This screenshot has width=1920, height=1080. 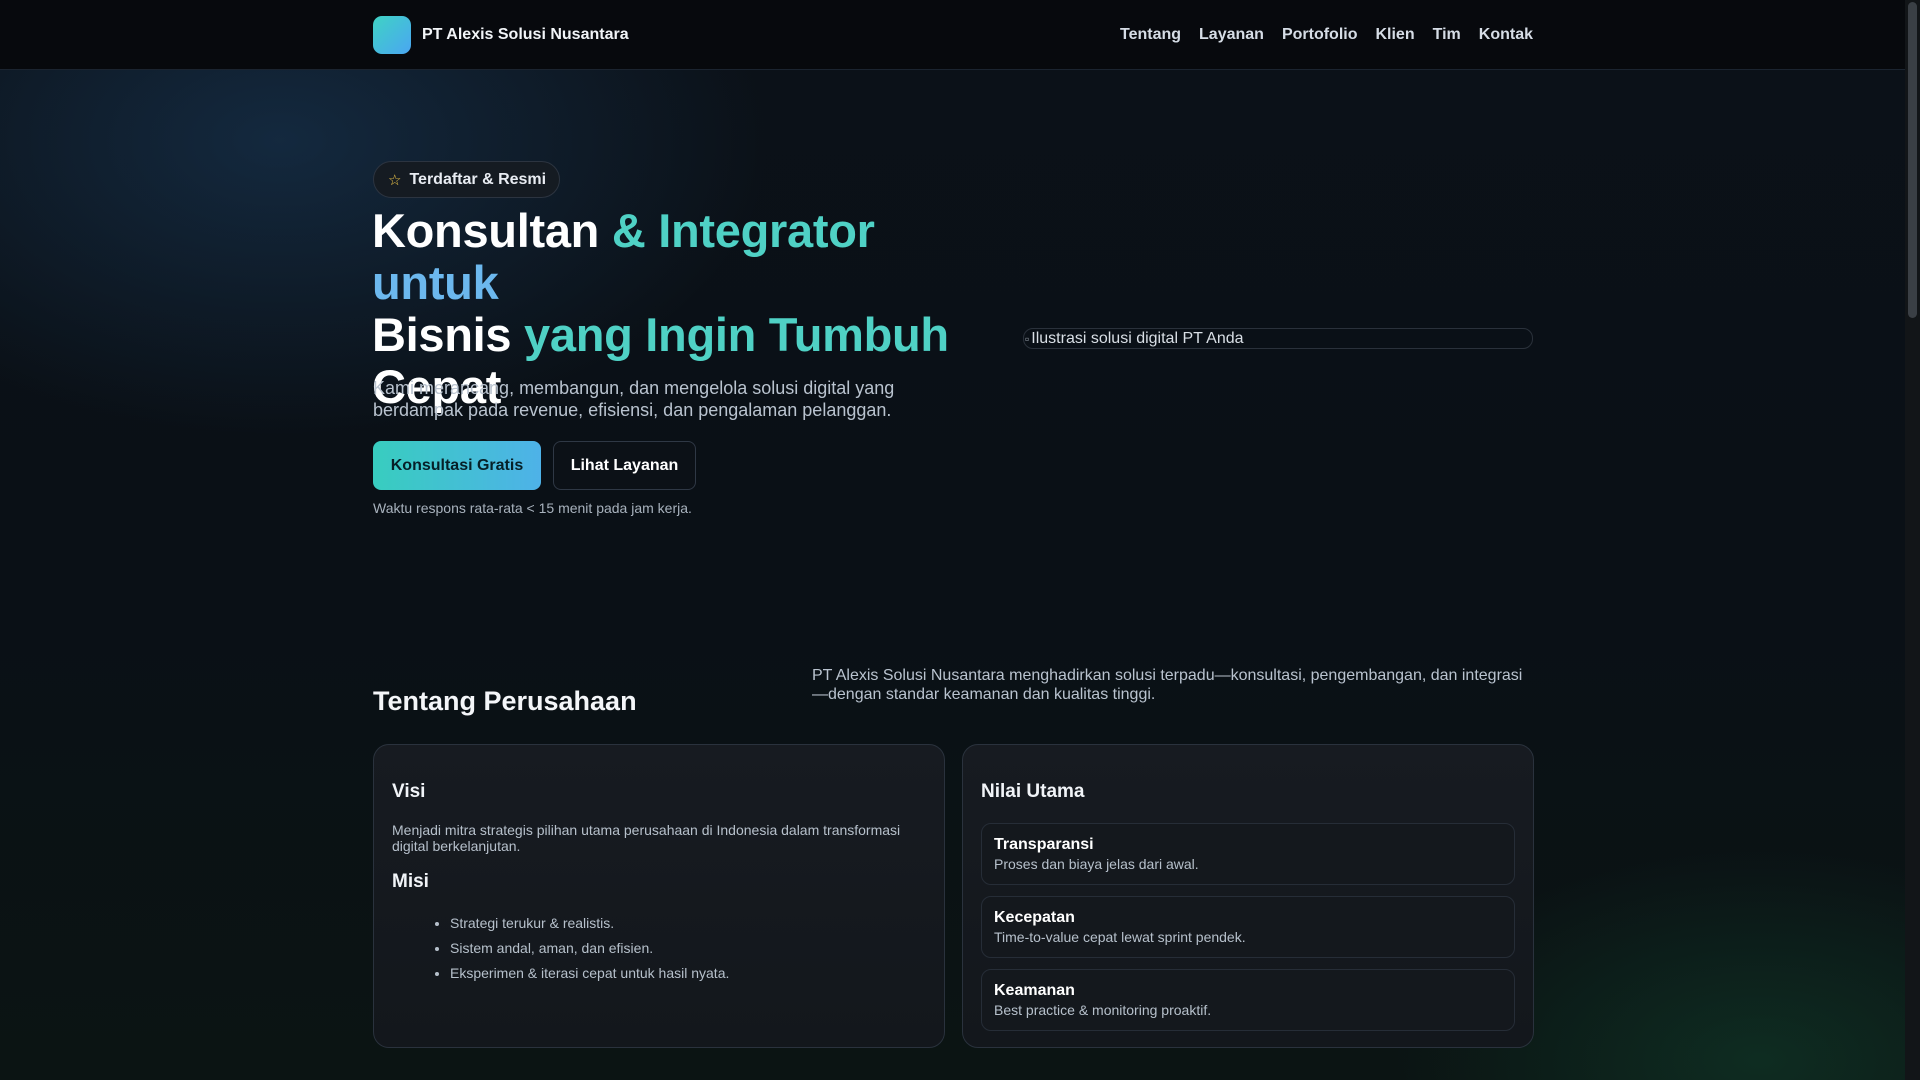 I want to click on value-description: Proses dan biaya jelas dari awal., so click(x=1096, y=864).